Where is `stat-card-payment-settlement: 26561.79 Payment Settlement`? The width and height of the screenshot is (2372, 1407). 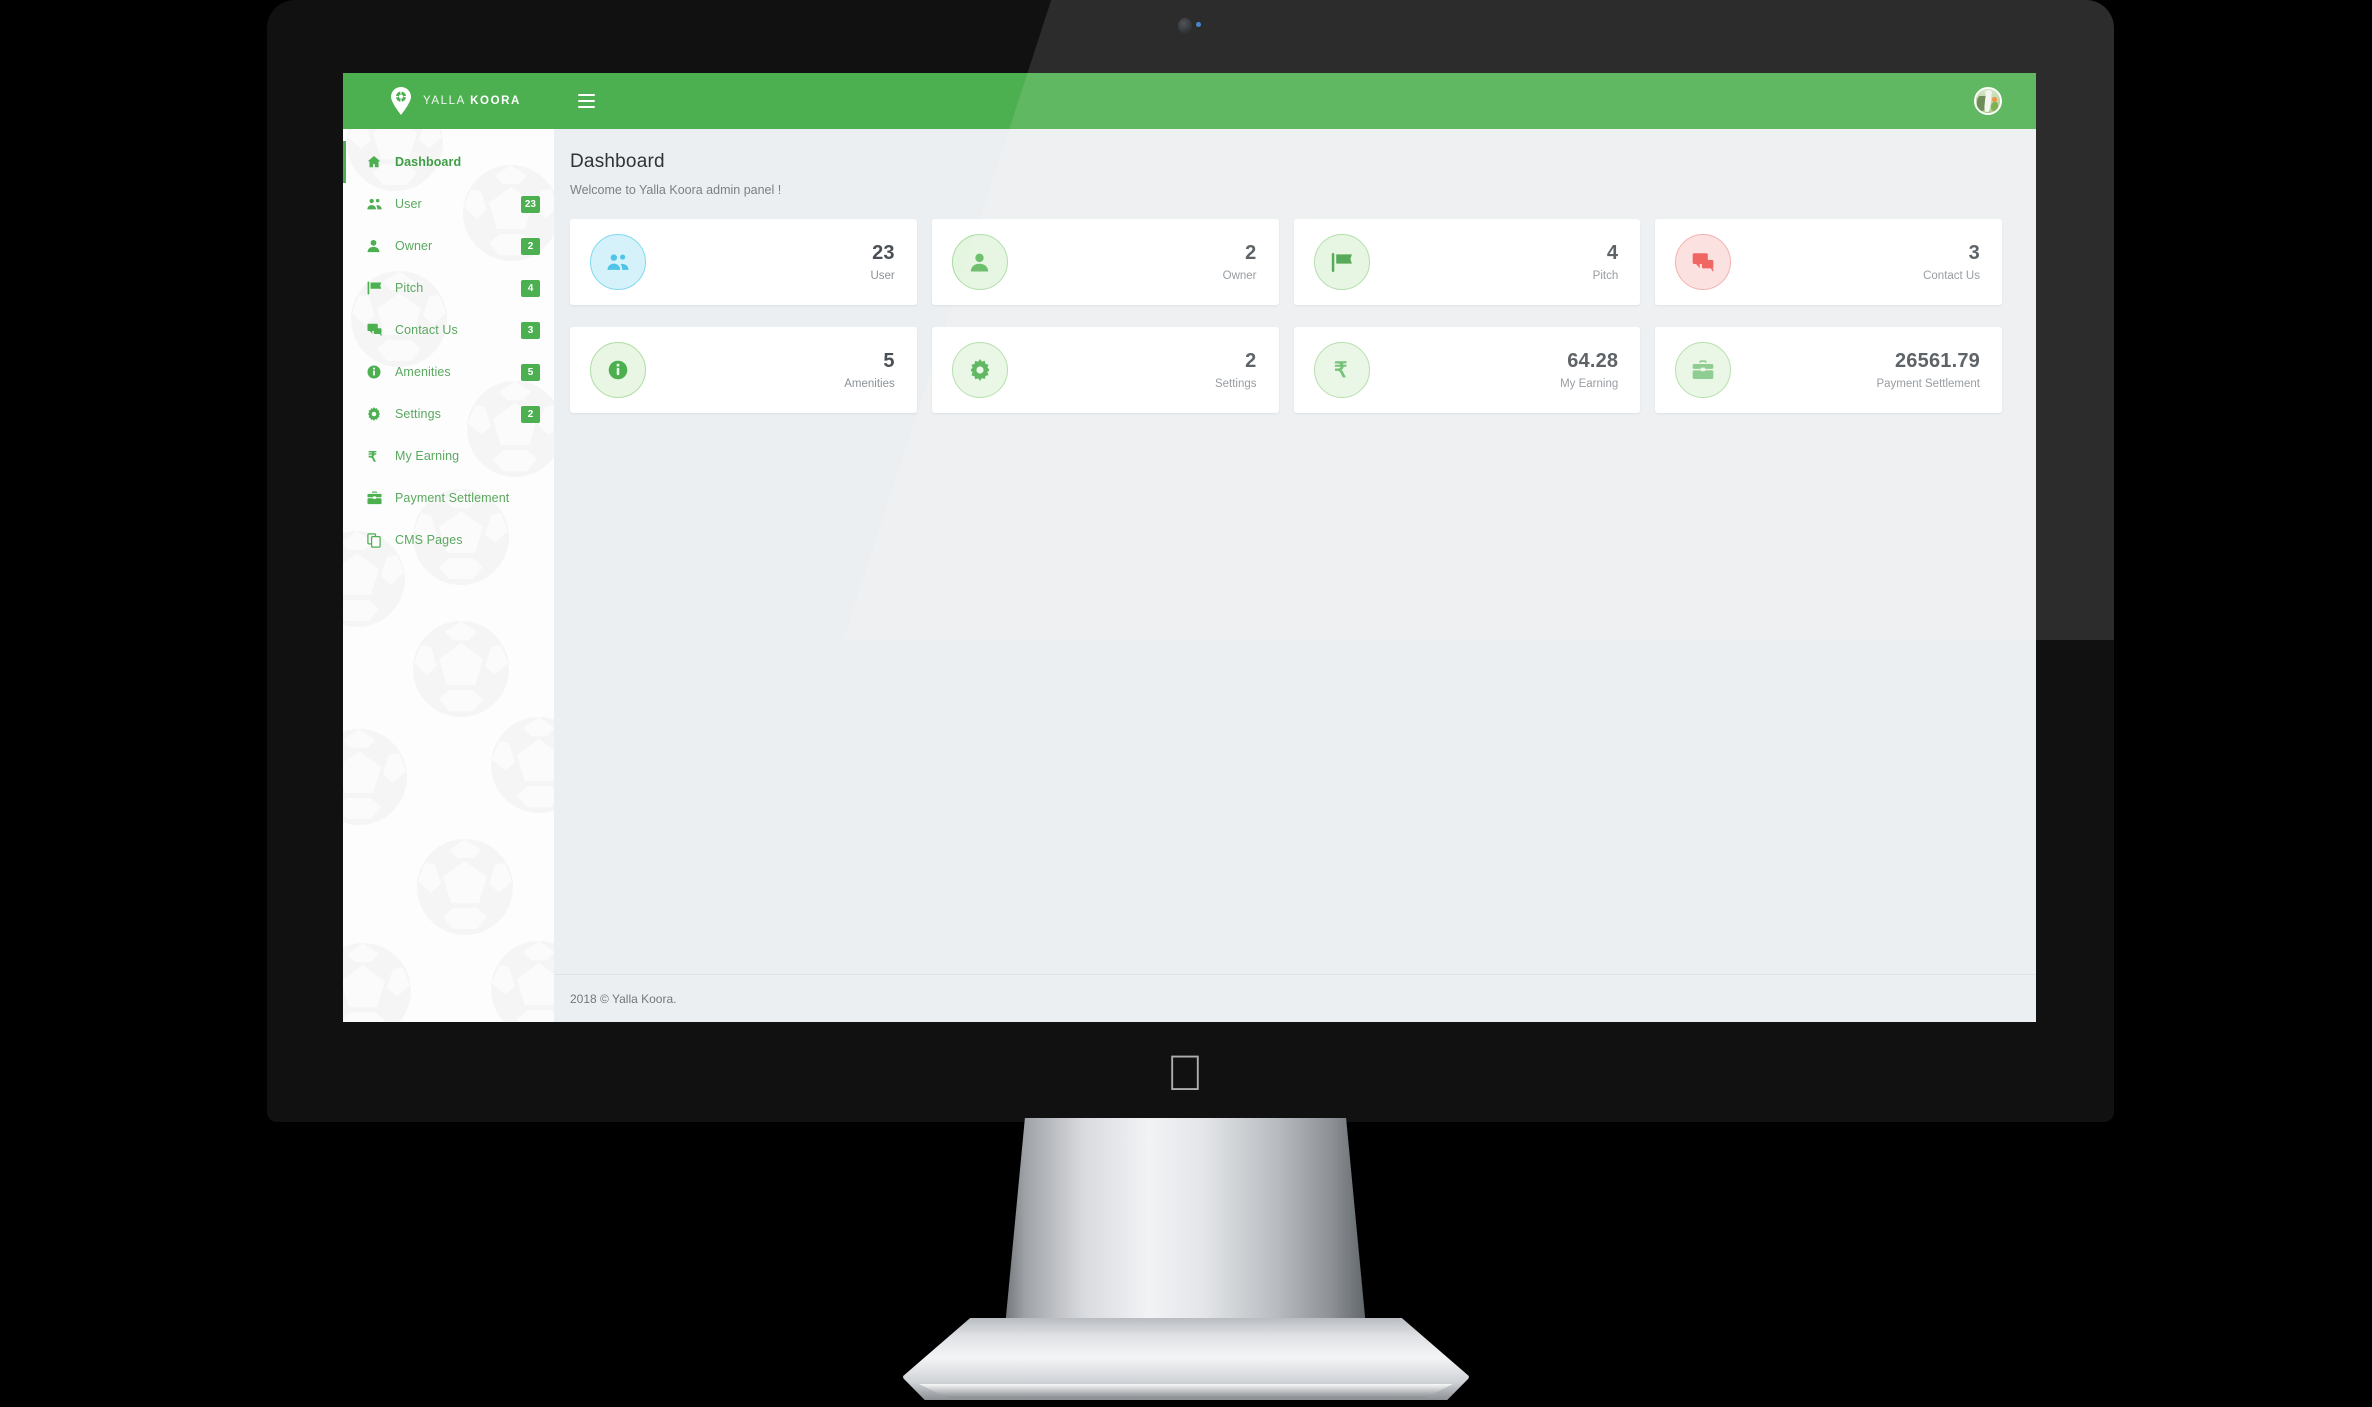 stat-card-payment-settlement: 26561.79 Payment Settlement is located at coordinates (1828, 370).